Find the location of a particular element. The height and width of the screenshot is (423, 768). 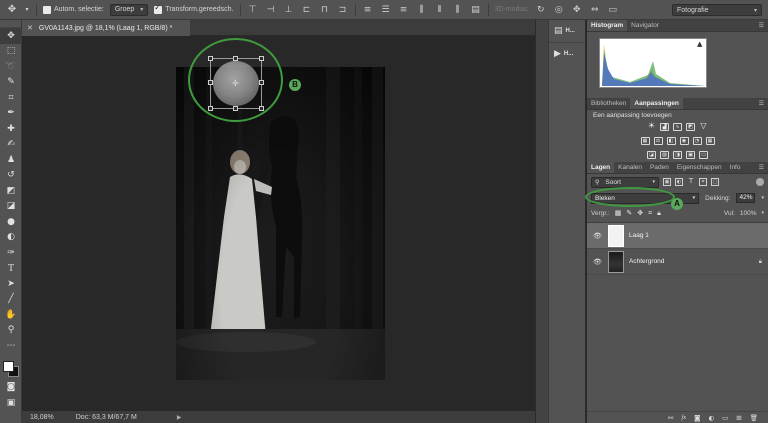

hue-saturation-icon: ▦ is located at coordinates (645, 141).